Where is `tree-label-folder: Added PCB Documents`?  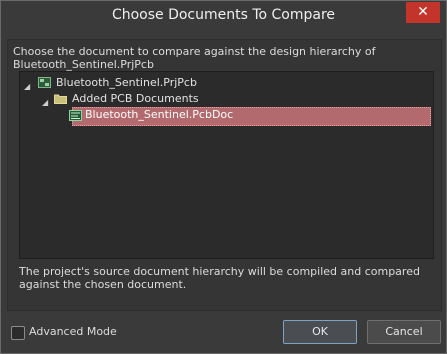
tree-label-folder: Added PCB Documents is located at coordinates (135, 98).